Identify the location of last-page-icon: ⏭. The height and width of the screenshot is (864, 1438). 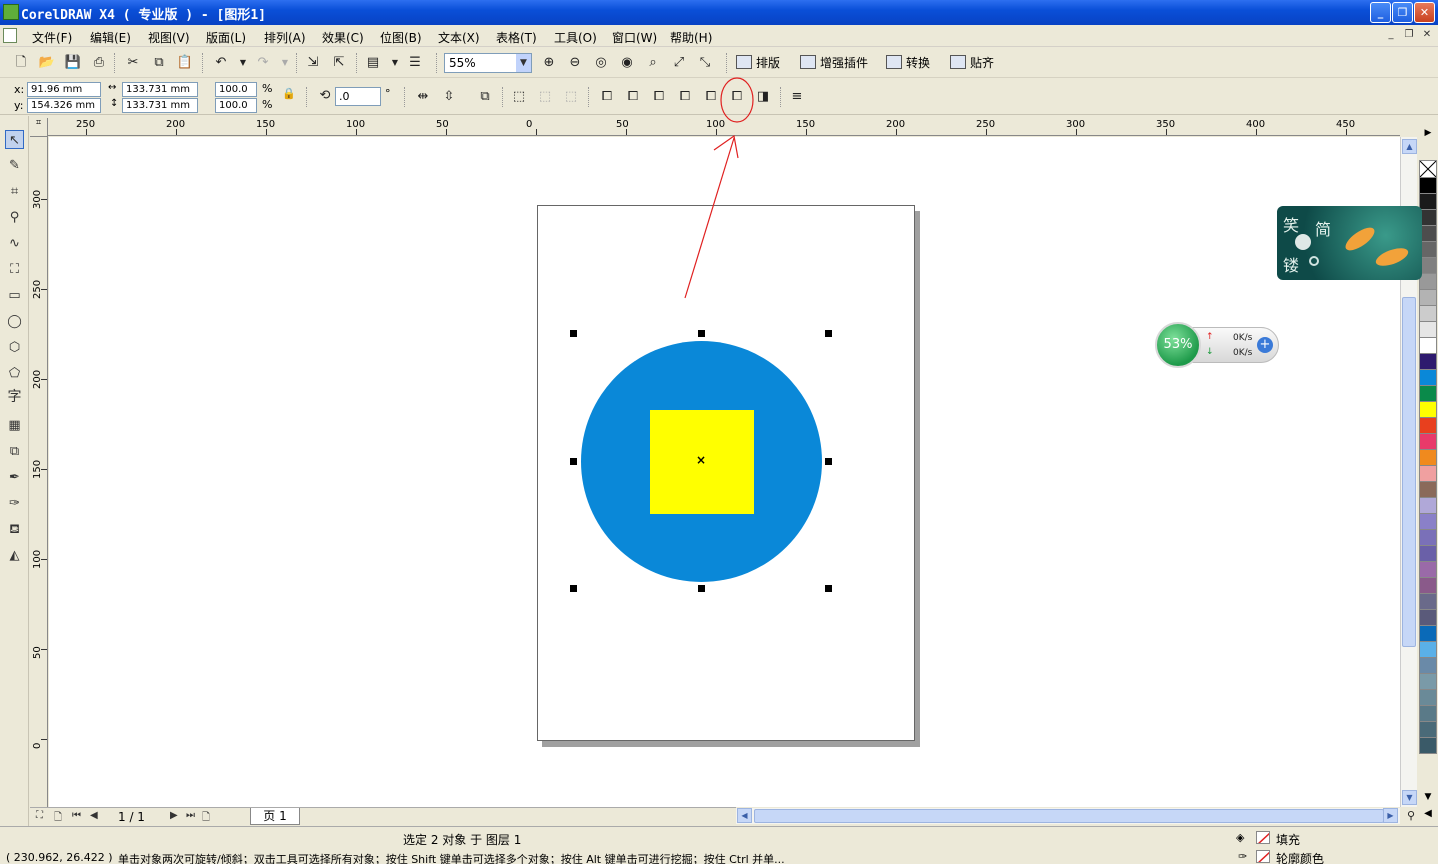
(190, 815).